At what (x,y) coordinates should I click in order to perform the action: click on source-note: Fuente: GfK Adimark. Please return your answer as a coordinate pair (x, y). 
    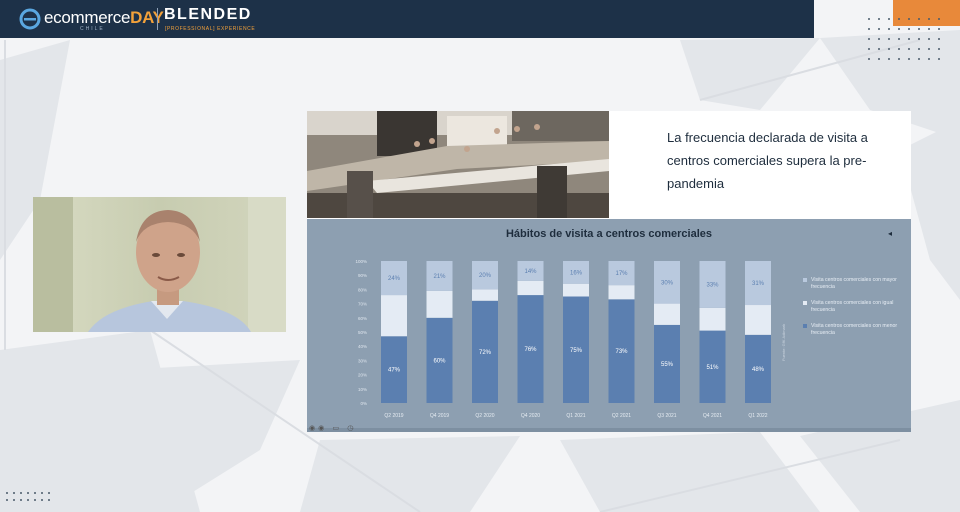
    Looking at the image, I should click on (783, 342).